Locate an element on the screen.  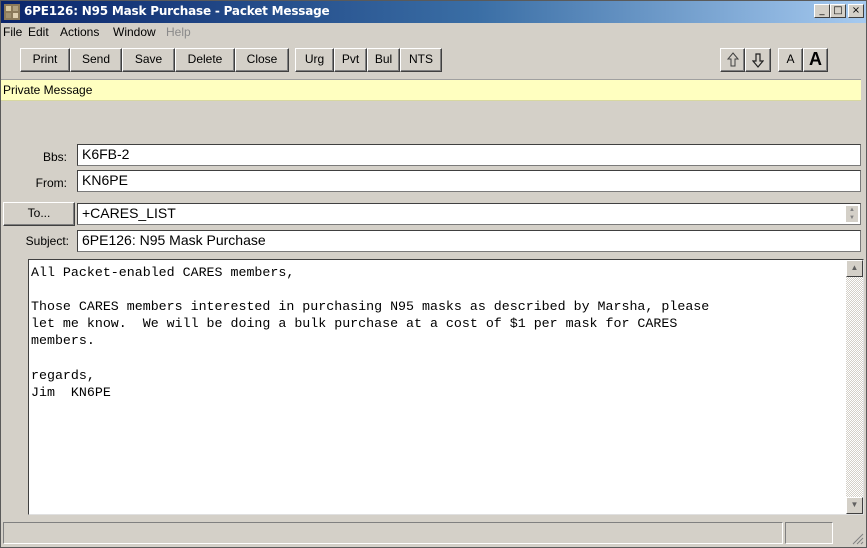
font-larger-button: A is located at coordinates (815, 60).